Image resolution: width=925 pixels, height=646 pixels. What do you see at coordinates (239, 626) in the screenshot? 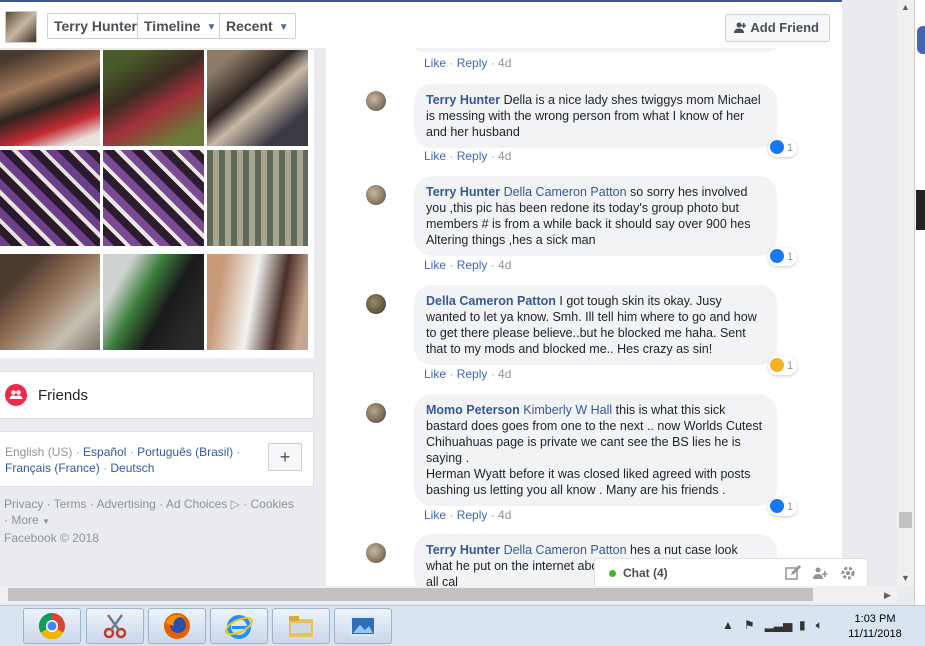
I see `taskbar-internet-explorer` at bounding box center [239, 626].